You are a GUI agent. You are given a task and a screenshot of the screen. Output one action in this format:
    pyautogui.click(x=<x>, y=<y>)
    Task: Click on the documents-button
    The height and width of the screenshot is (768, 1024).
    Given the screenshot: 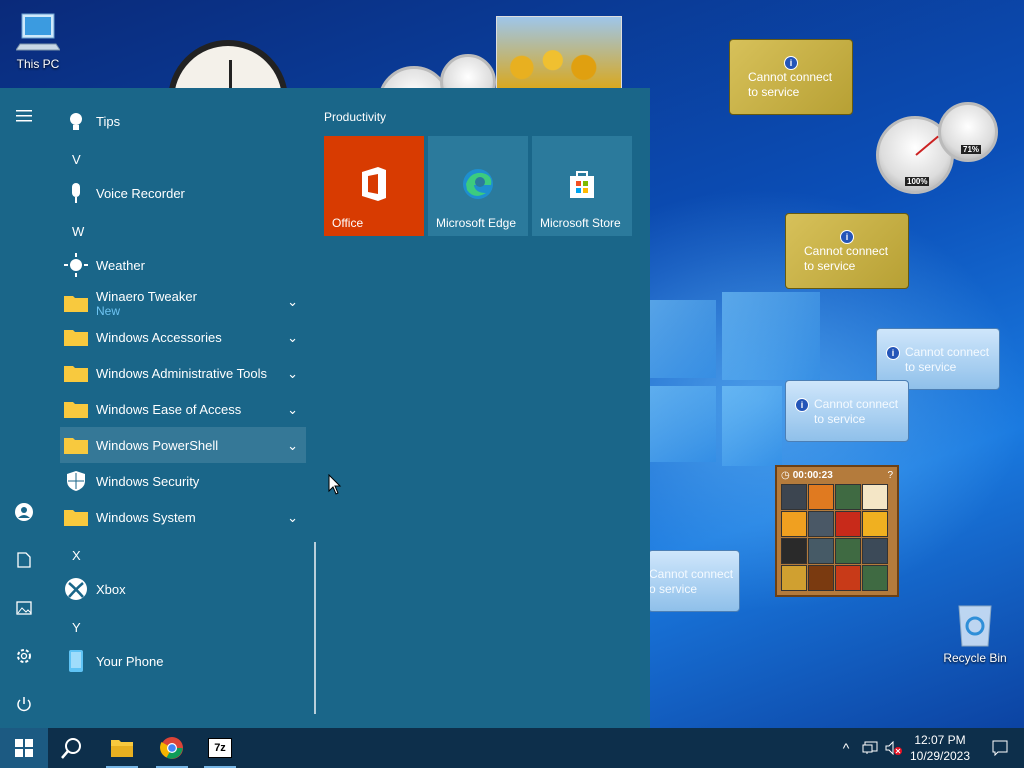 What is the action you would take?
    pyautogui.click(x=24, y=560)
    